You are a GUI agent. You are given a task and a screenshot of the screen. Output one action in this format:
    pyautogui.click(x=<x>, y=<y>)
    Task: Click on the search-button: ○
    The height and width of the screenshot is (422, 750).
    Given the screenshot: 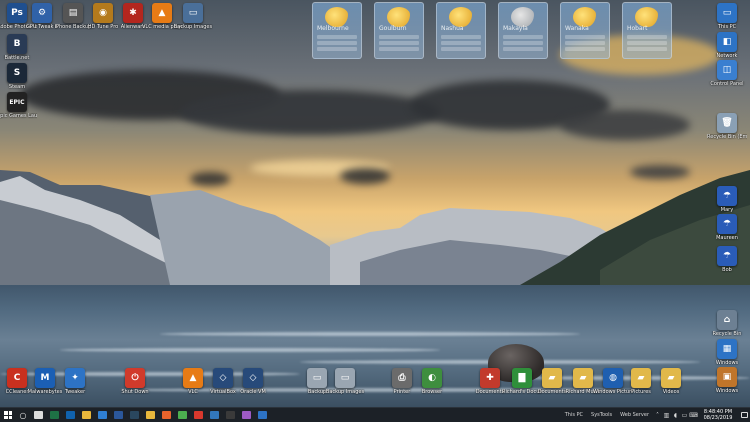 What is the action you would take?
    pyautogui.click(x=23, y=415)
    